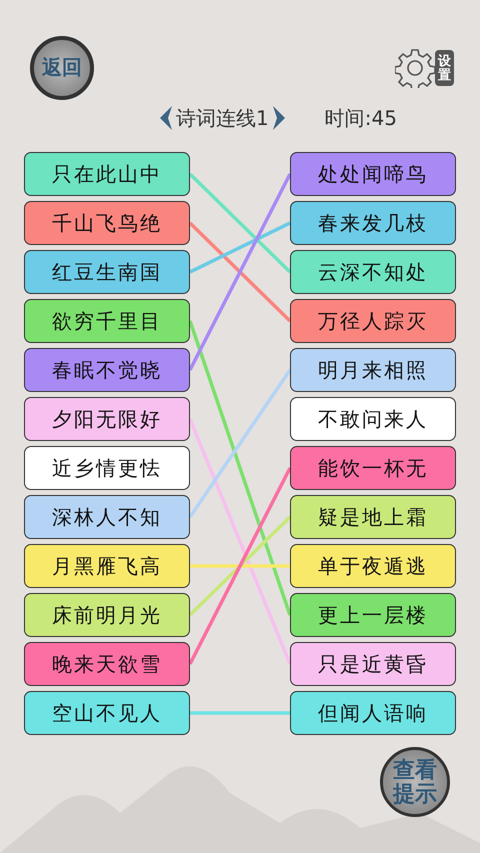  What do you see at coordinates (444, 68) in the screenshot?
I see `settings-label: 设置` at bounding box center [444, 68].